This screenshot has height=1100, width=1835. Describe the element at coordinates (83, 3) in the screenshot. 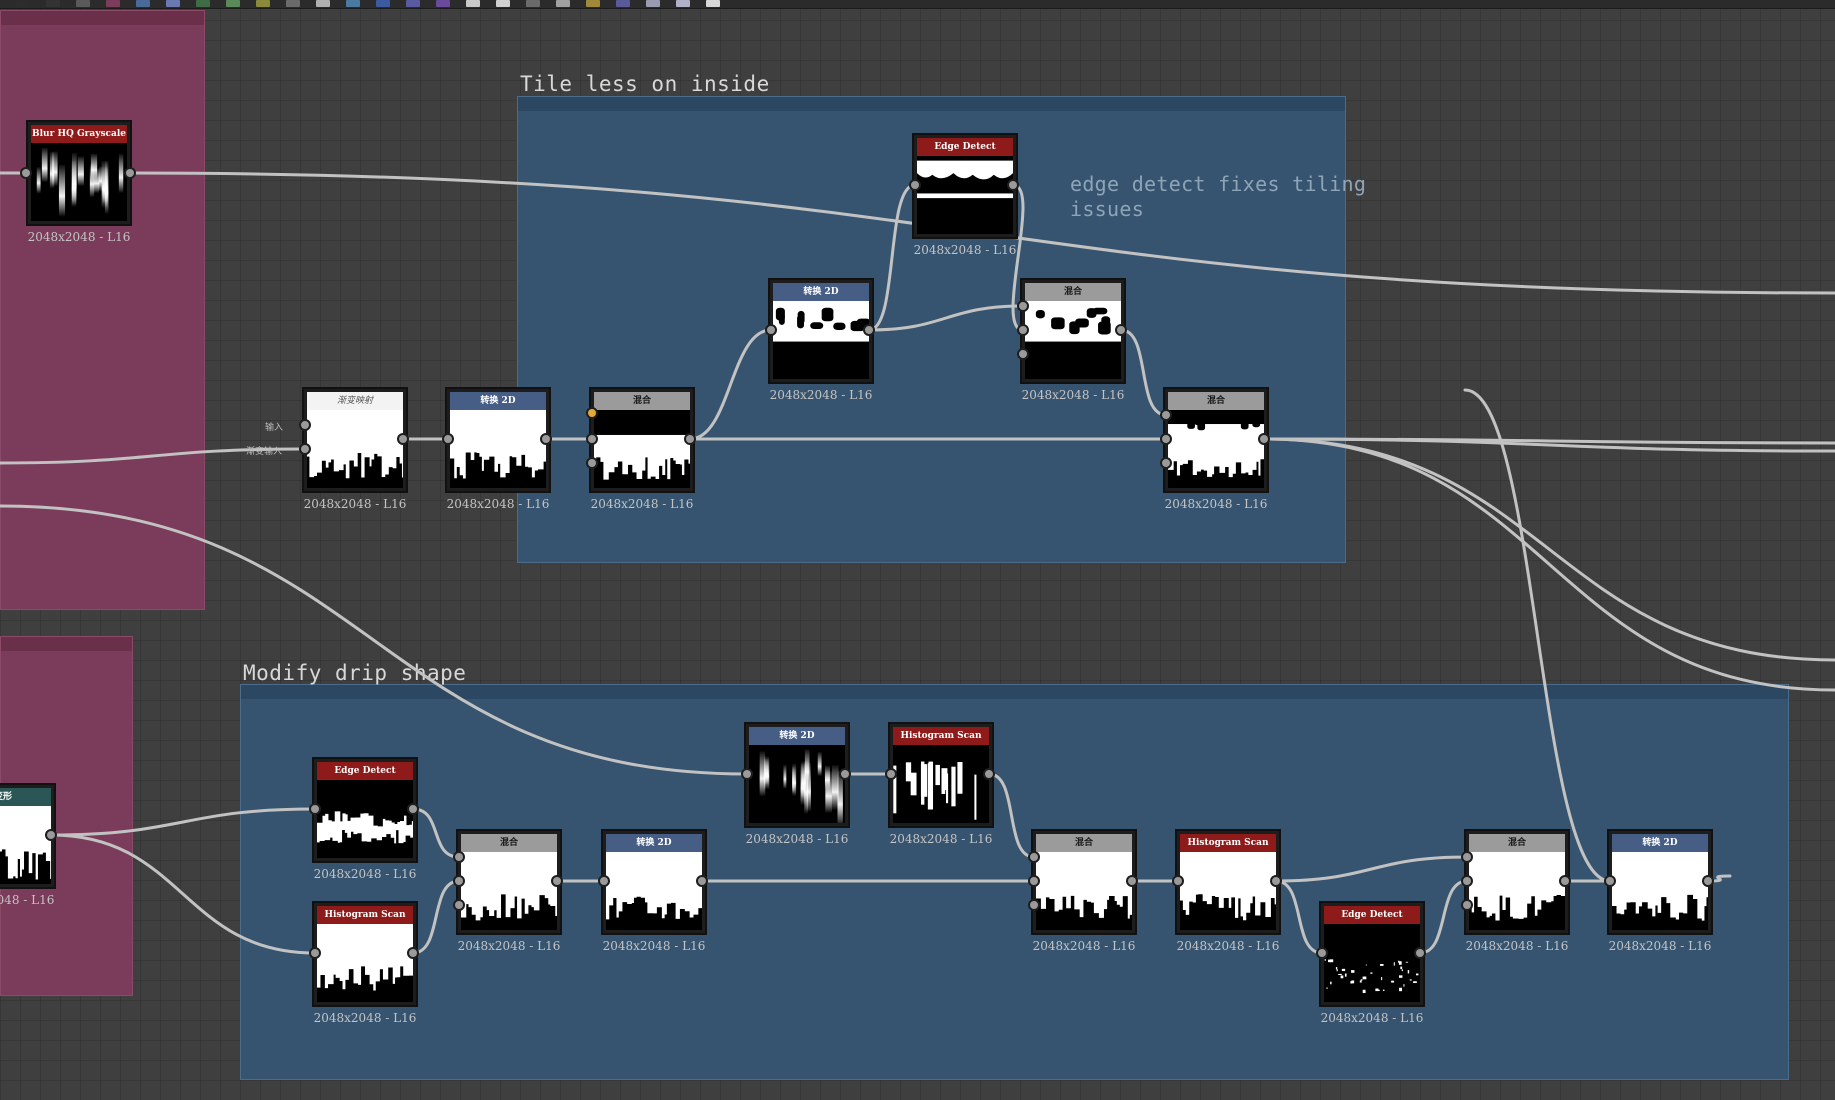

I see `comment-icon` at that location.